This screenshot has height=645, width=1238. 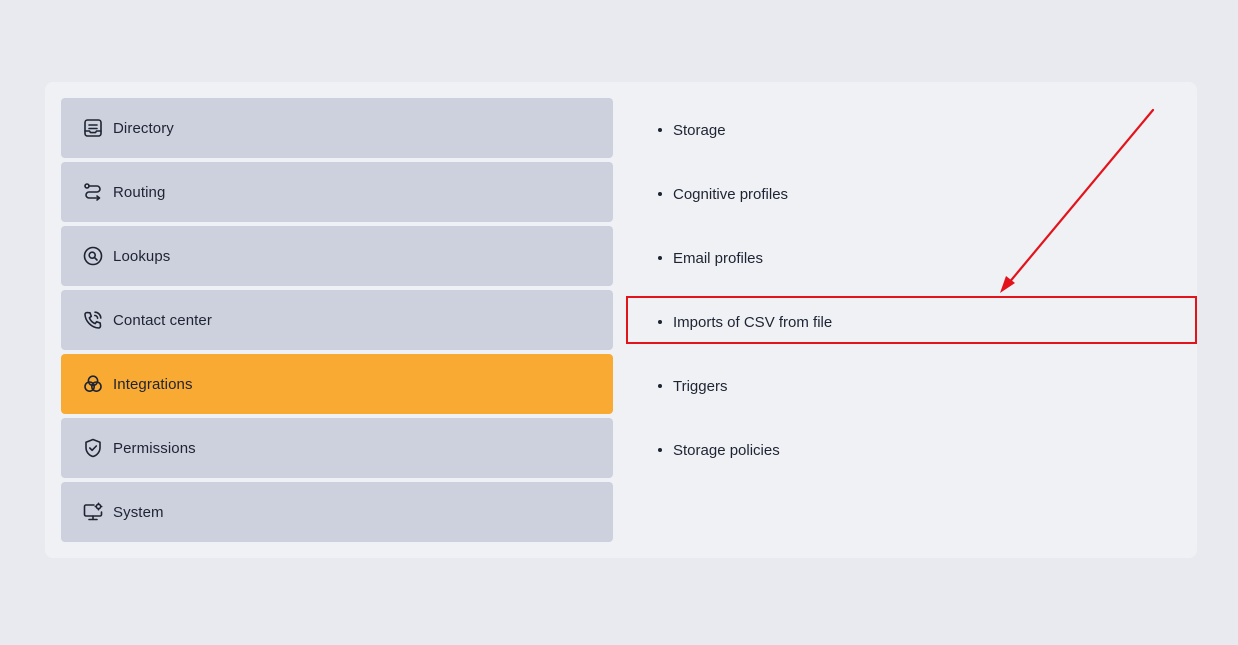 I want to click on sidebar-item-label: Routing, so click(x=139, y=192).